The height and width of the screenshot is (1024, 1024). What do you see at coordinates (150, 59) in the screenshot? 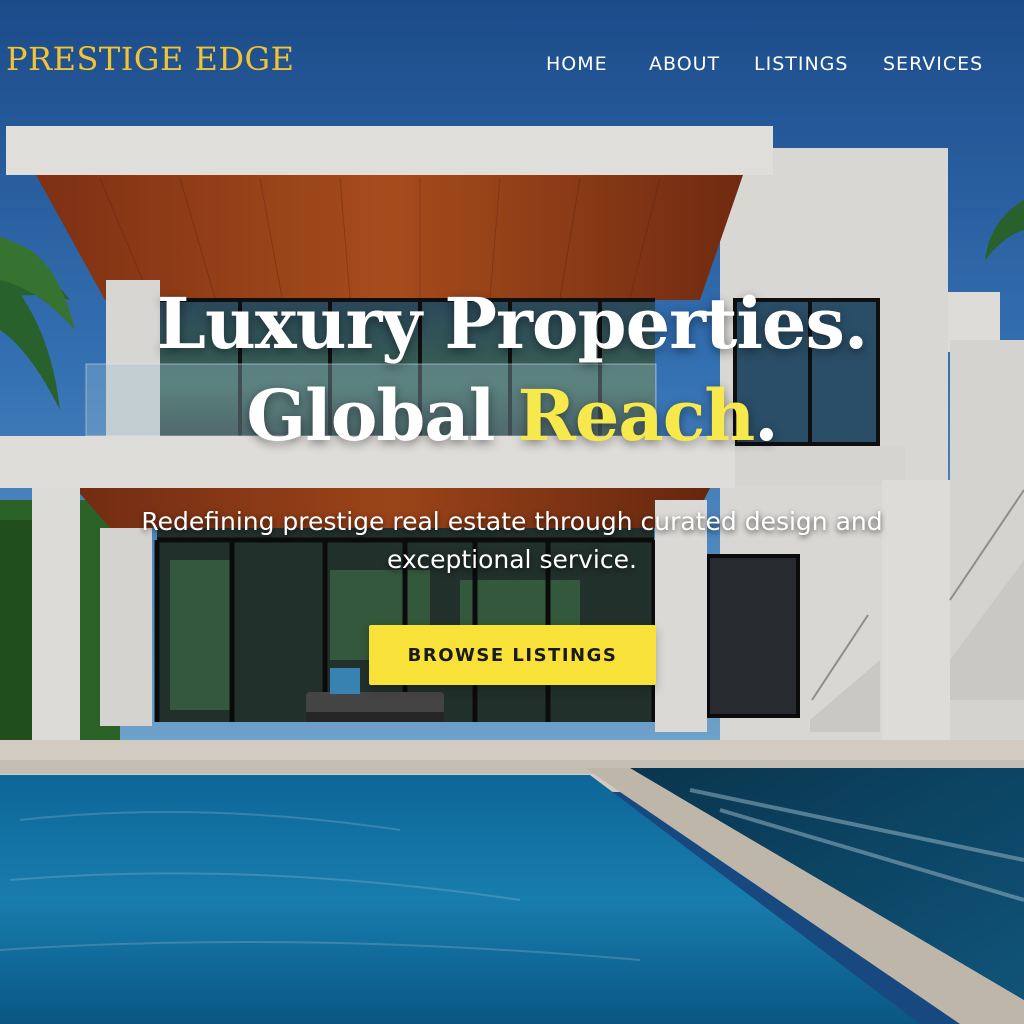
I see `brand-logo: PRESTIGE EDGE` at bounding box center [150, 59].